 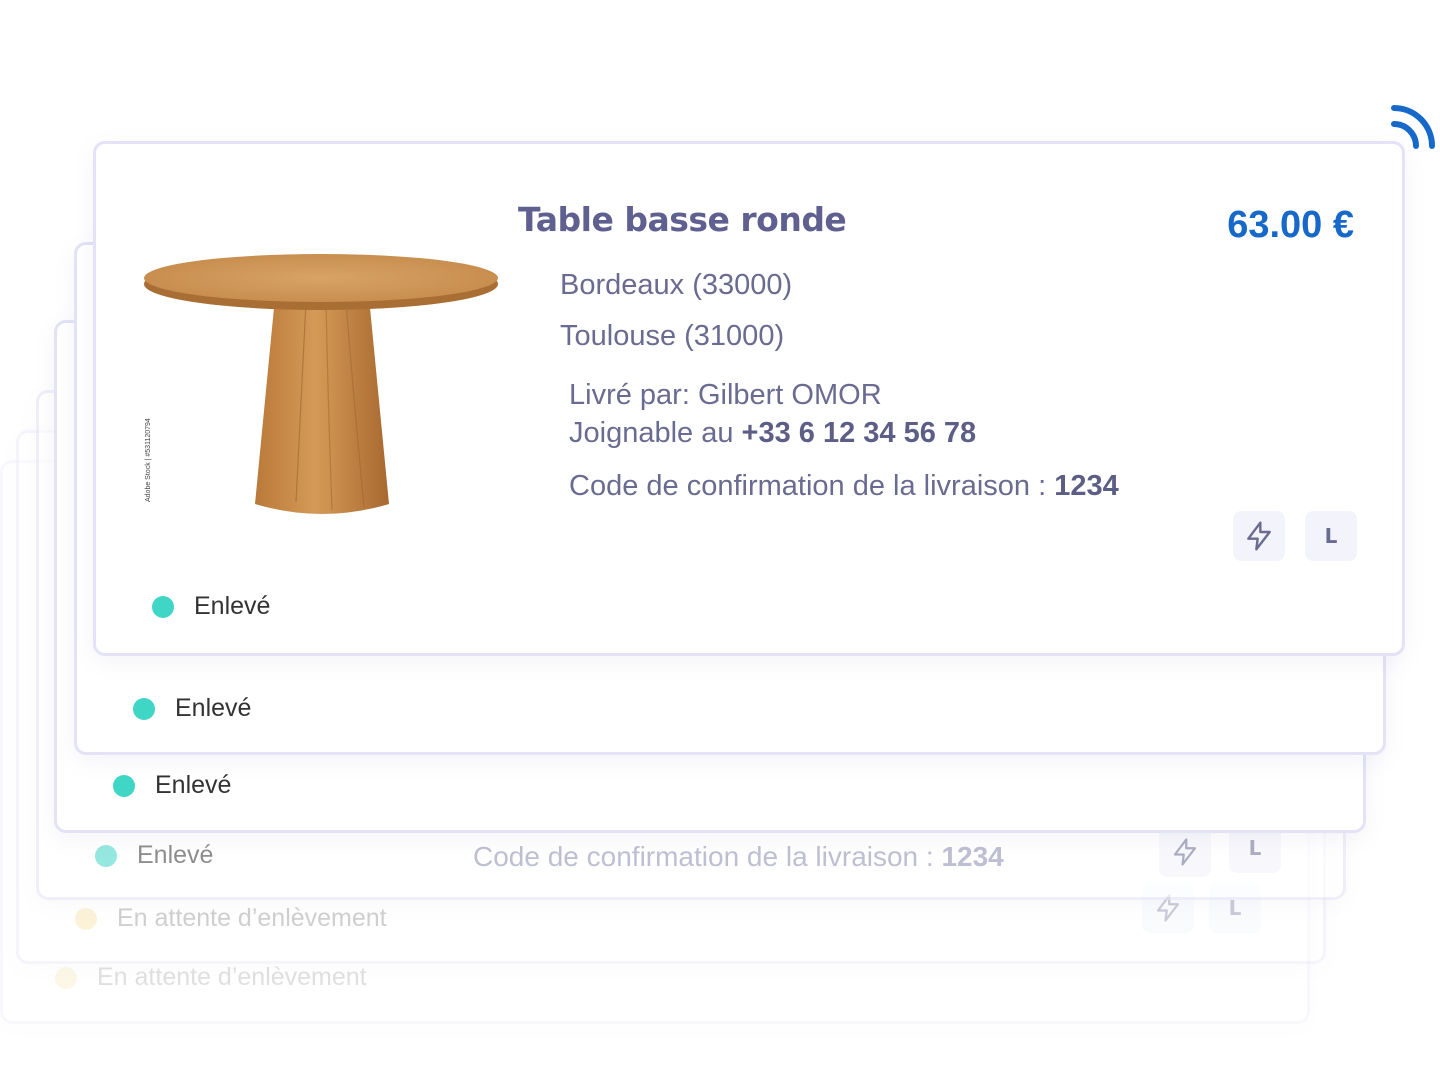 I want to click on item-price: 63.00 €, so click(x=1290, y=225).